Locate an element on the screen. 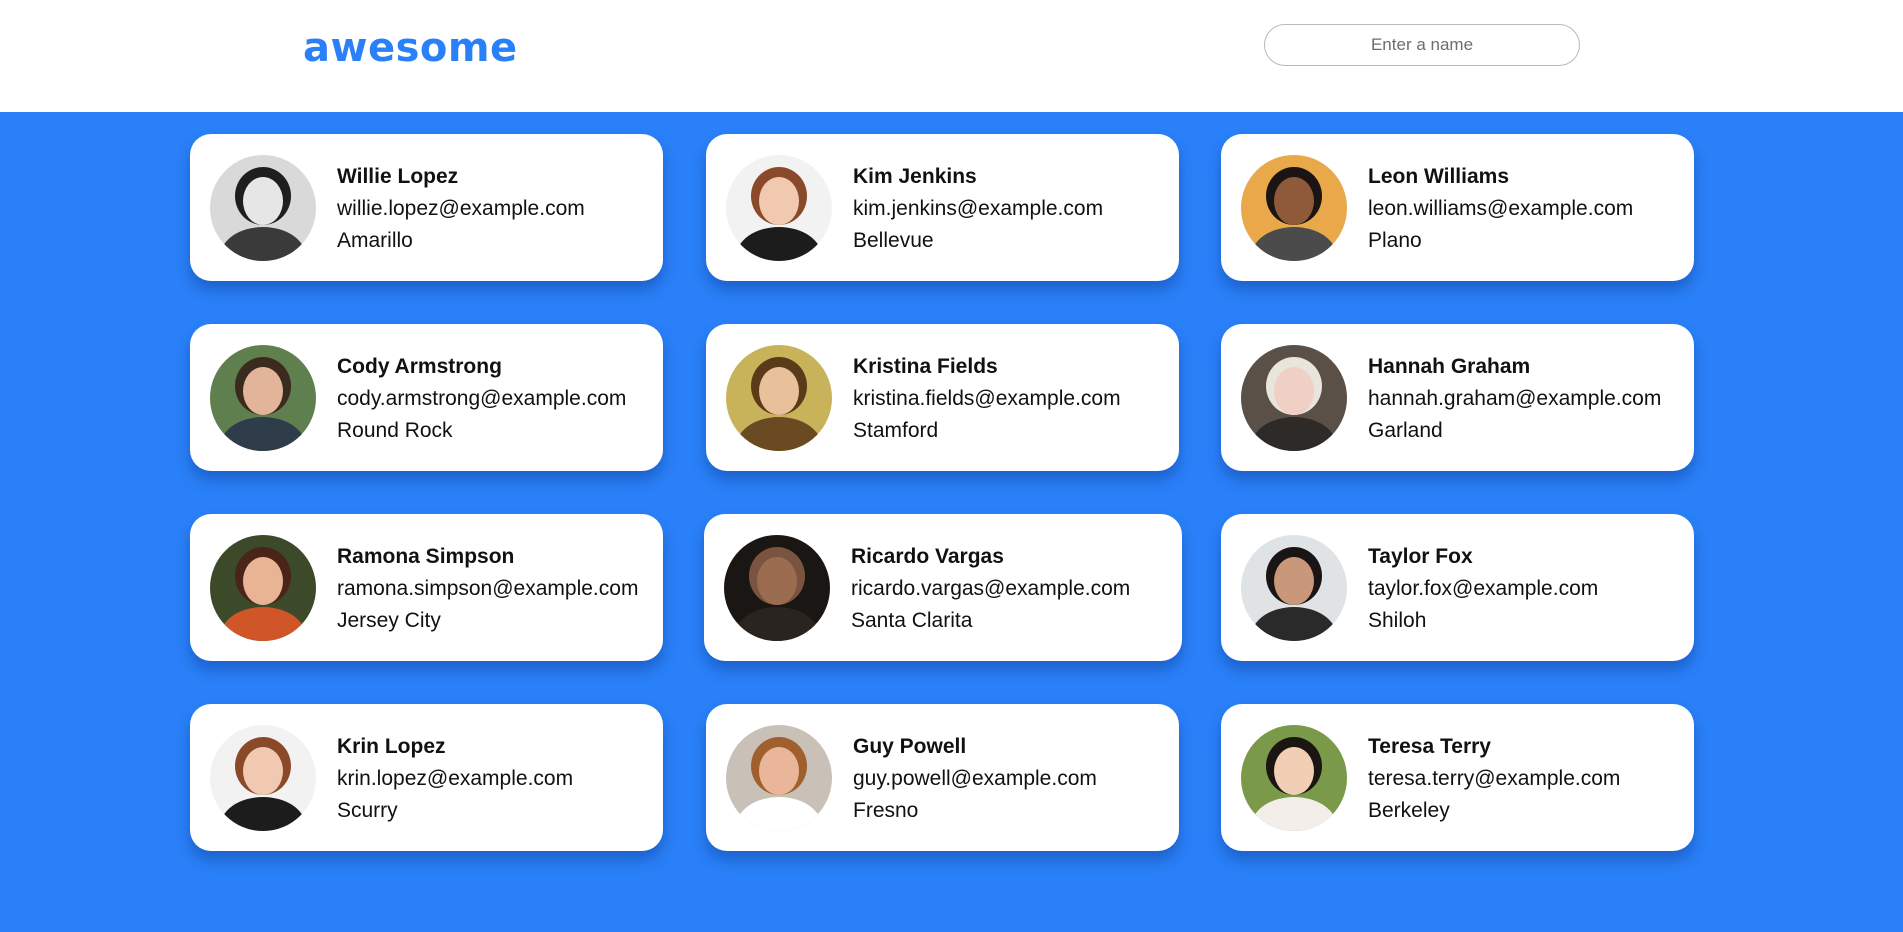  user-name: Hannah Graham is located at coordinates (1449, 366).